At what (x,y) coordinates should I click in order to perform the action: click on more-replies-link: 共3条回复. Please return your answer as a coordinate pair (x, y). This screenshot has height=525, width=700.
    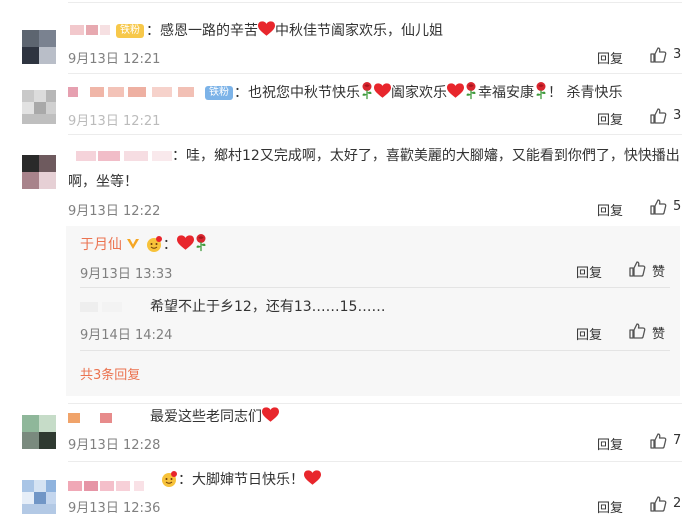
    Looking at the image, I should click on (110, 373).